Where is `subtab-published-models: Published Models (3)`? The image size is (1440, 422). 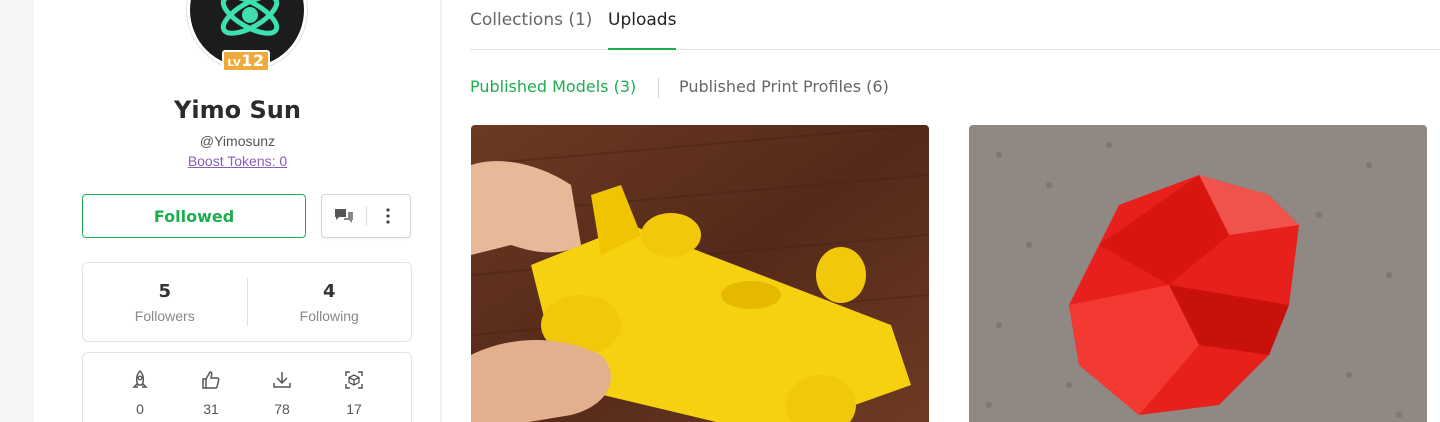
subtab-published-models: Published Models (3) is located at coordinates (553, 86).